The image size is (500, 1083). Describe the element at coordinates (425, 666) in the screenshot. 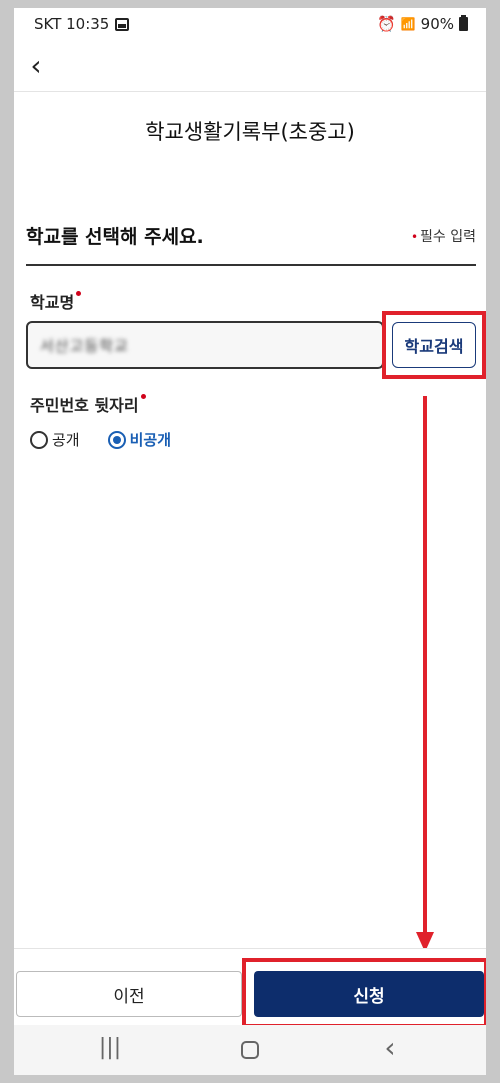

I see `annotation-arrow-line` at that location.